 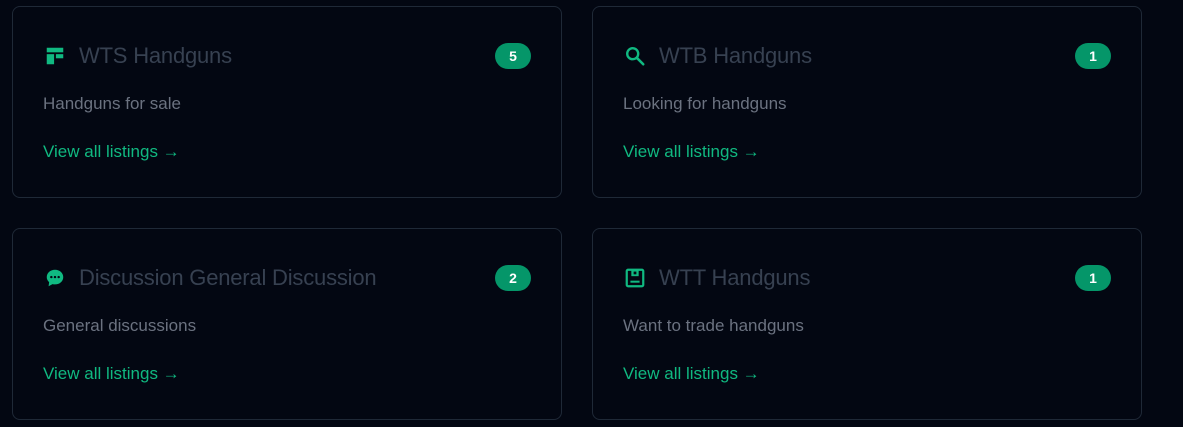 What do you see at coordinates (112, 103) in the screenshot?
I see `card-description: Handguns for sale` at bounding box center [112, 103].